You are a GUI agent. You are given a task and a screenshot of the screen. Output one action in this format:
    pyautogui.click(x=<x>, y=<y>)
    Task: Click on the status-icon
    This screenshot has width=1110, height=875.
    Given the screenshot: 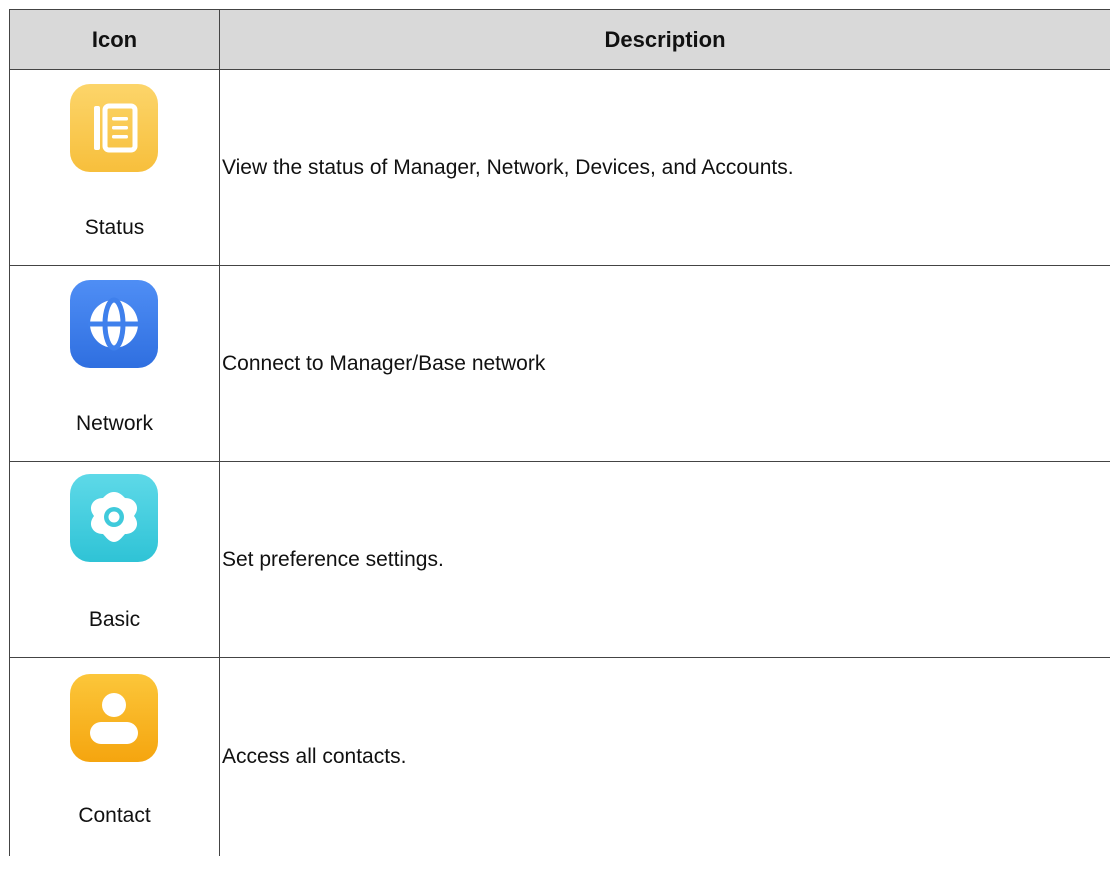 What is the action you would take?
    pyautogui.click(x=114, y=128)
    